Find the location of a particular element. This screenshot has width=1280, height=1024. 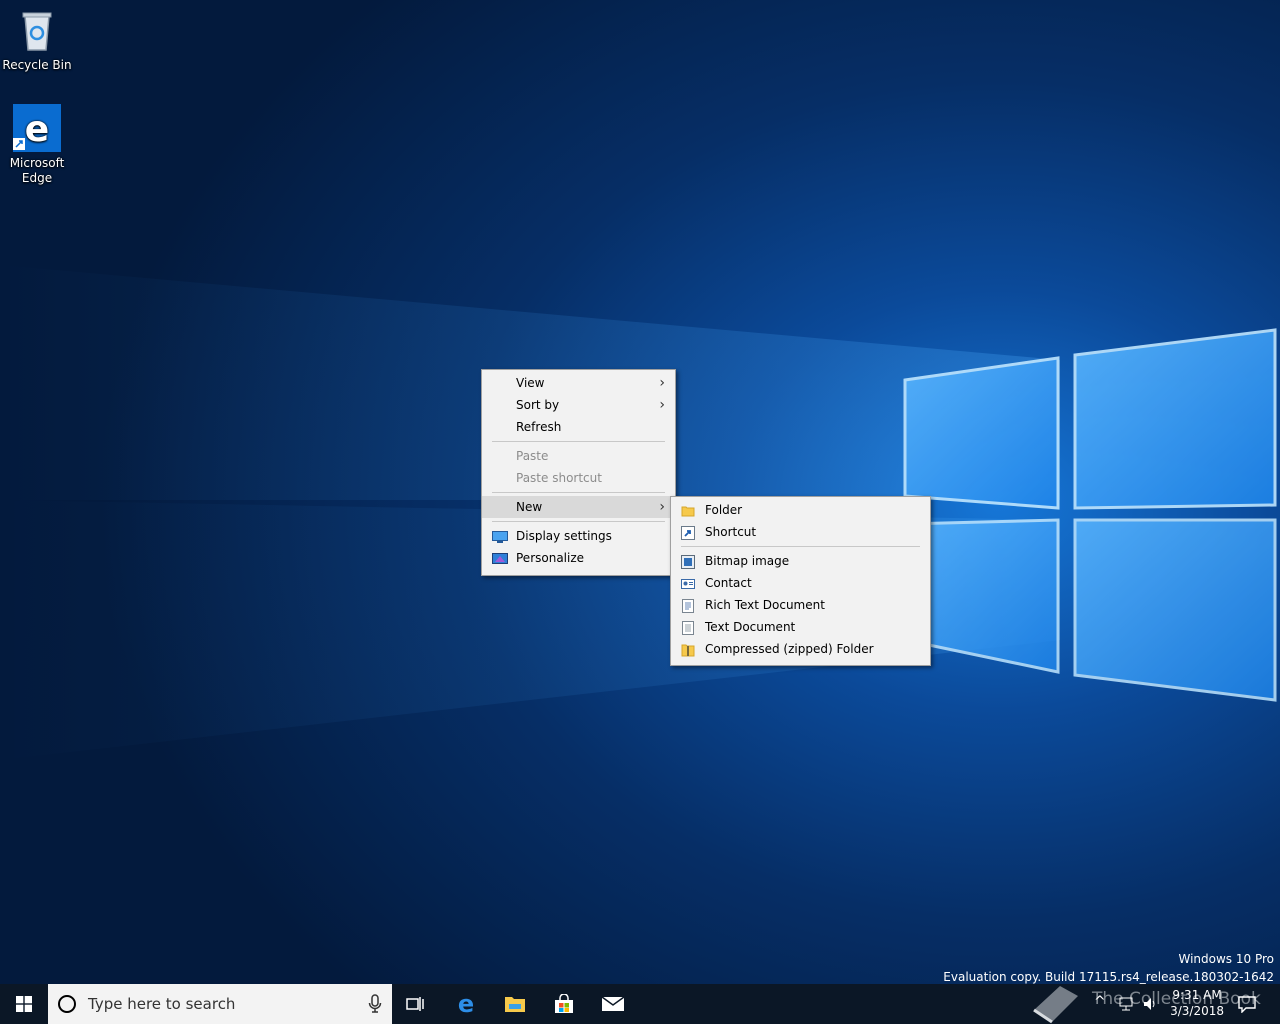

contact-icon is located at coordinates (688, 583).